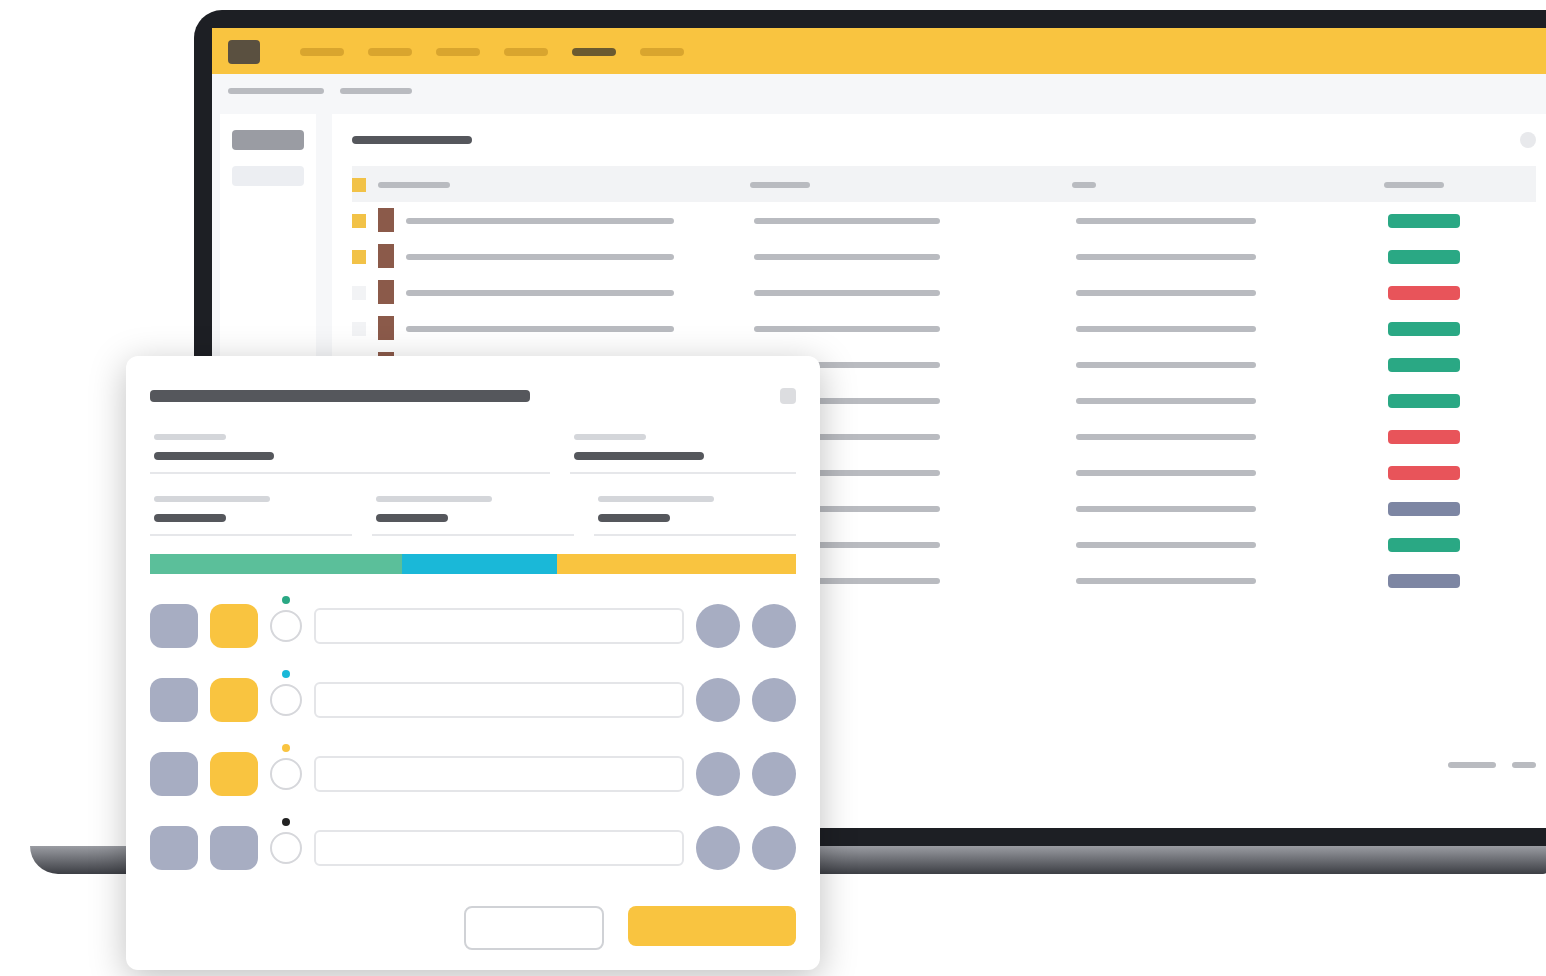 This screenshot has height=976, width=1546. Describe the element at coordinates (788, 396) in the screenshot. I see `close-icon` at that location.